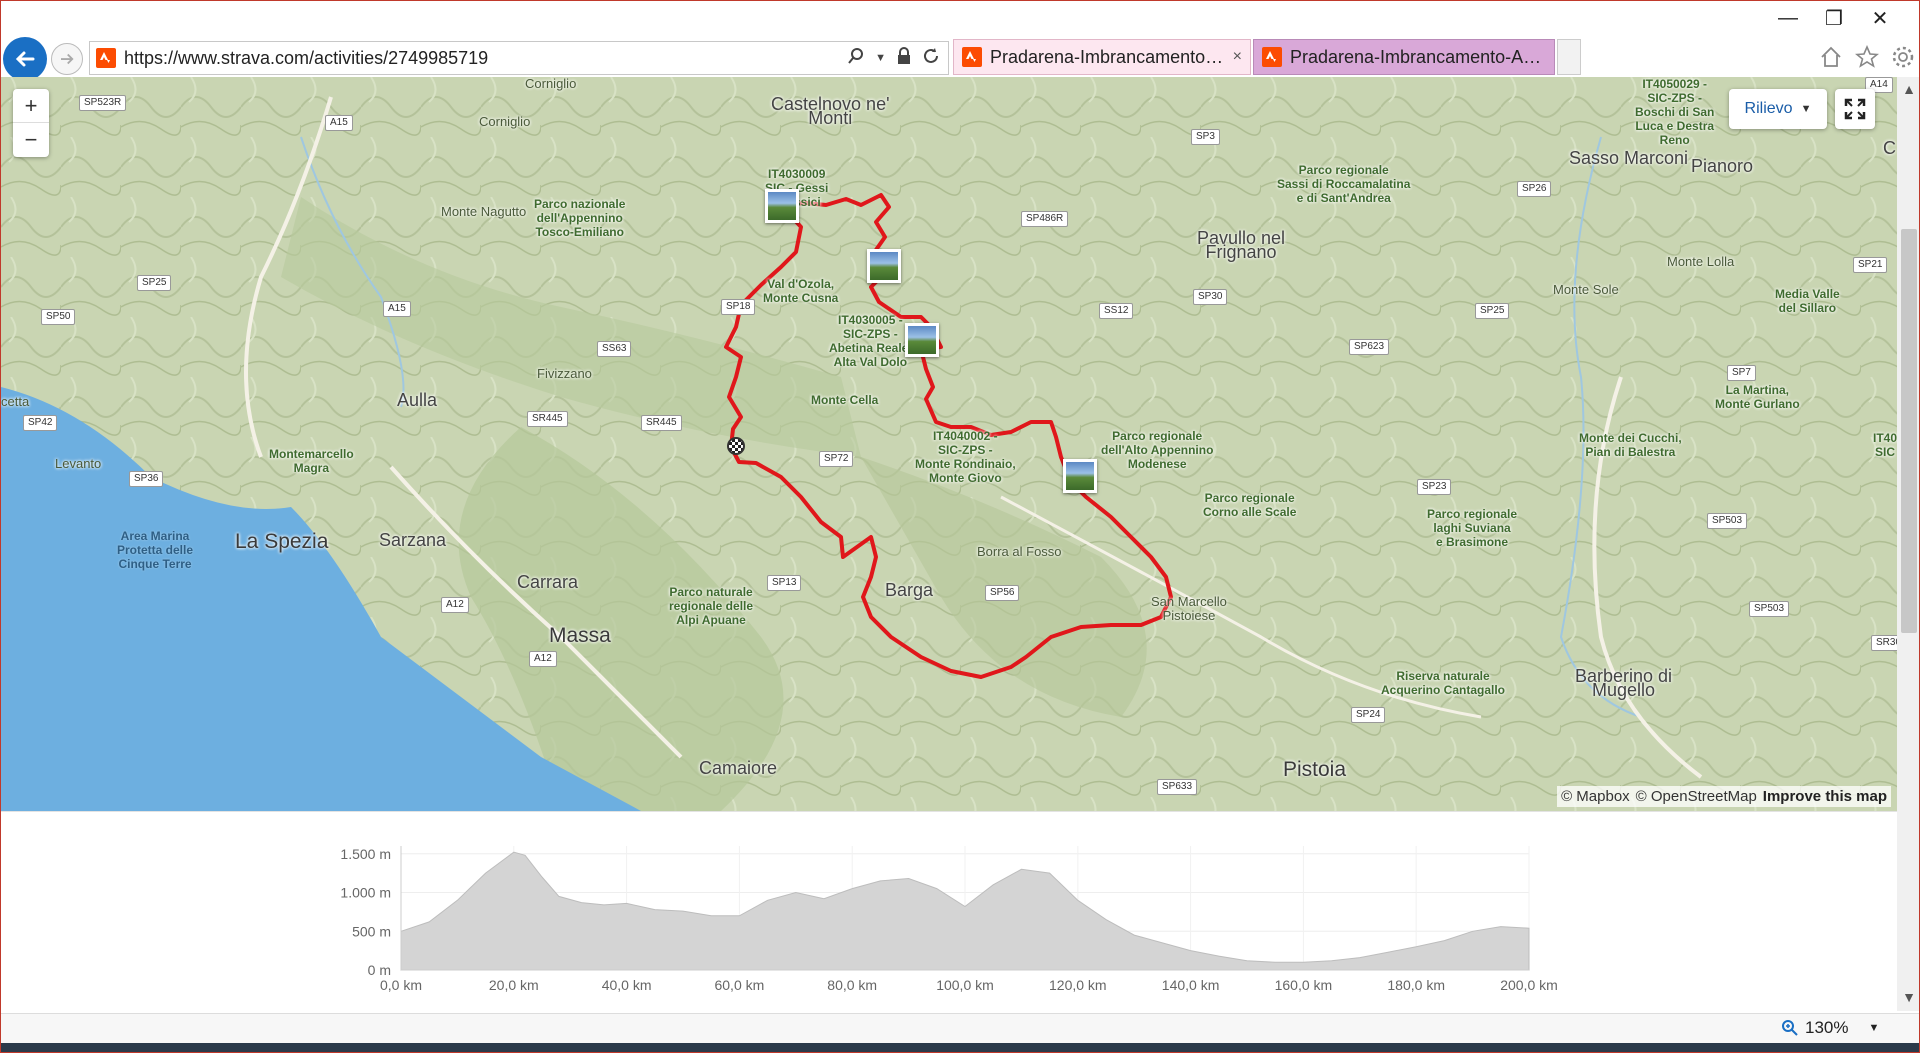 The height and width of the screenshot is (1053, 1920). Describe the element at coordinates (1741, 373) in the screenshot. I see `road-badge: SP7` at that location.